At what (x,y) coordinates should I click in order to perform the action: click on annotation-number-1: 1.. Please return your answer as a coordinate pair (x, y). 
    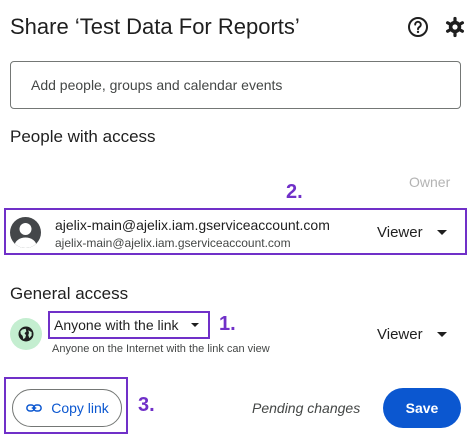
    Looking at the image, I should click on (227, 324).